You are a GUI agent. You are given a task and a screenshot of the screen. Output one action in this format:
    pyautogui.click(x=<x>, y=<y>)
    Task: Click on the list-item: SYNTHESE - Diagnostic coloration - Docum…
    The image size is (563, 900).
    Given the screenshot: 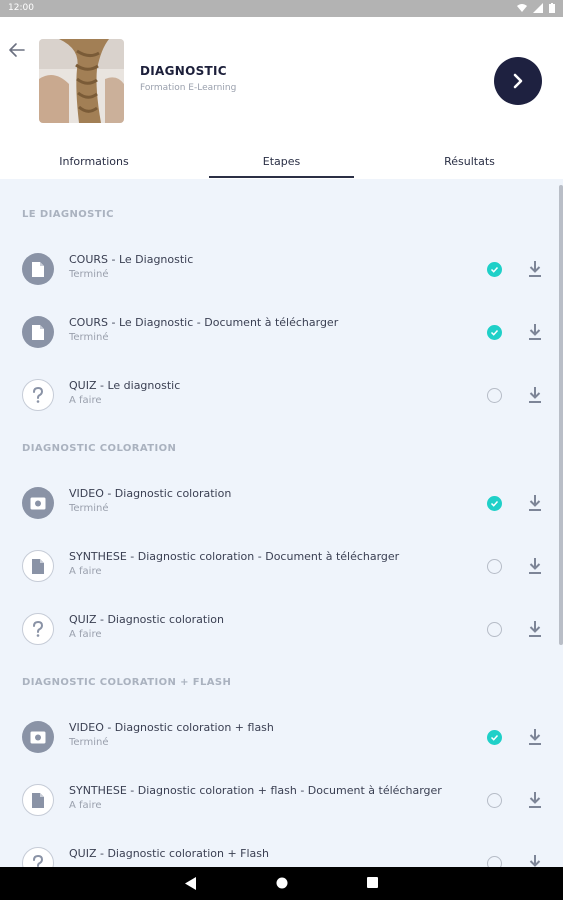 What is the action you would take?
    pyautogui.click(x=281, y=567)
    